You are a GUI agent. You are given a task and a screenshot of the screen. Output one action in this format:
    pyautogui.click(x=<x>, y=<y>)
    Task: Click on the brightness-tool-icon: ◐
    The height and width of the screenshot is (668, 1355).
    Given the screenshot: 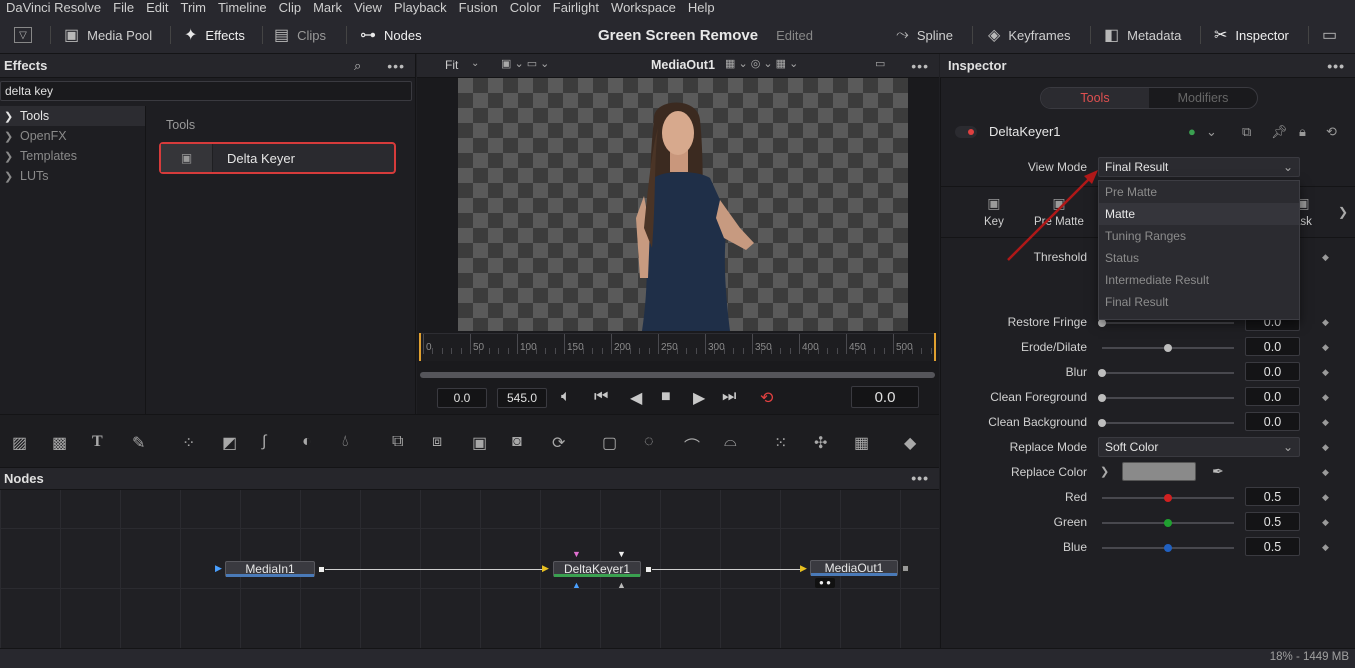 What is the action you would take?
    pyautogui.click(x=307, y=442)
    